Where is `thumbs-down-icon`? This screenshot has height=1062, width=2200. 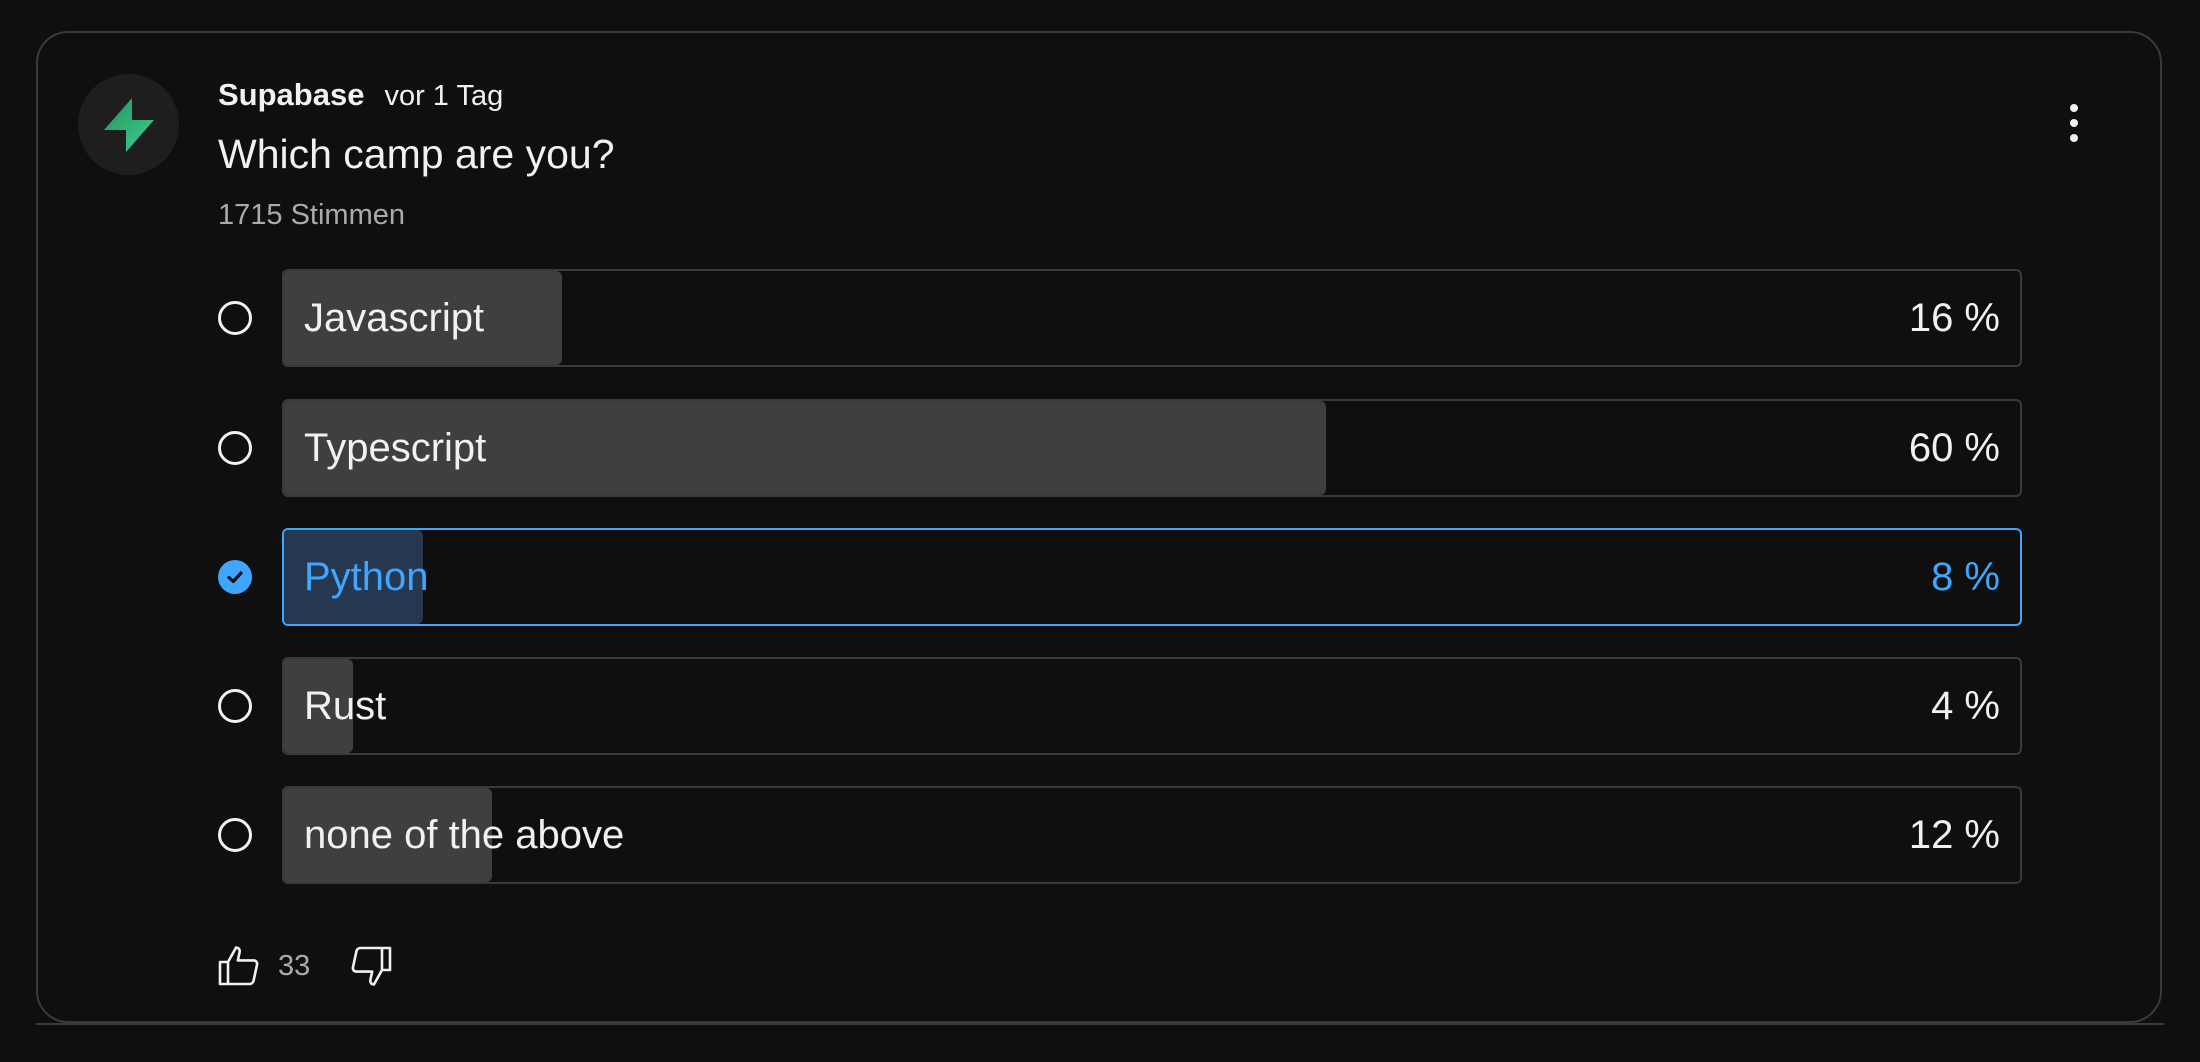 thumbs-down-icon is located at coordinates (371, 966).